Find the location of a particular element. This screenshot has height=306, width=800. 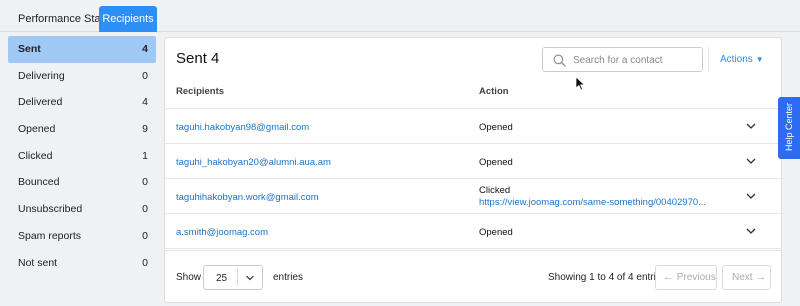

sidebar-item-delivered: Delivered 4 is located at coordinates (82, 102).